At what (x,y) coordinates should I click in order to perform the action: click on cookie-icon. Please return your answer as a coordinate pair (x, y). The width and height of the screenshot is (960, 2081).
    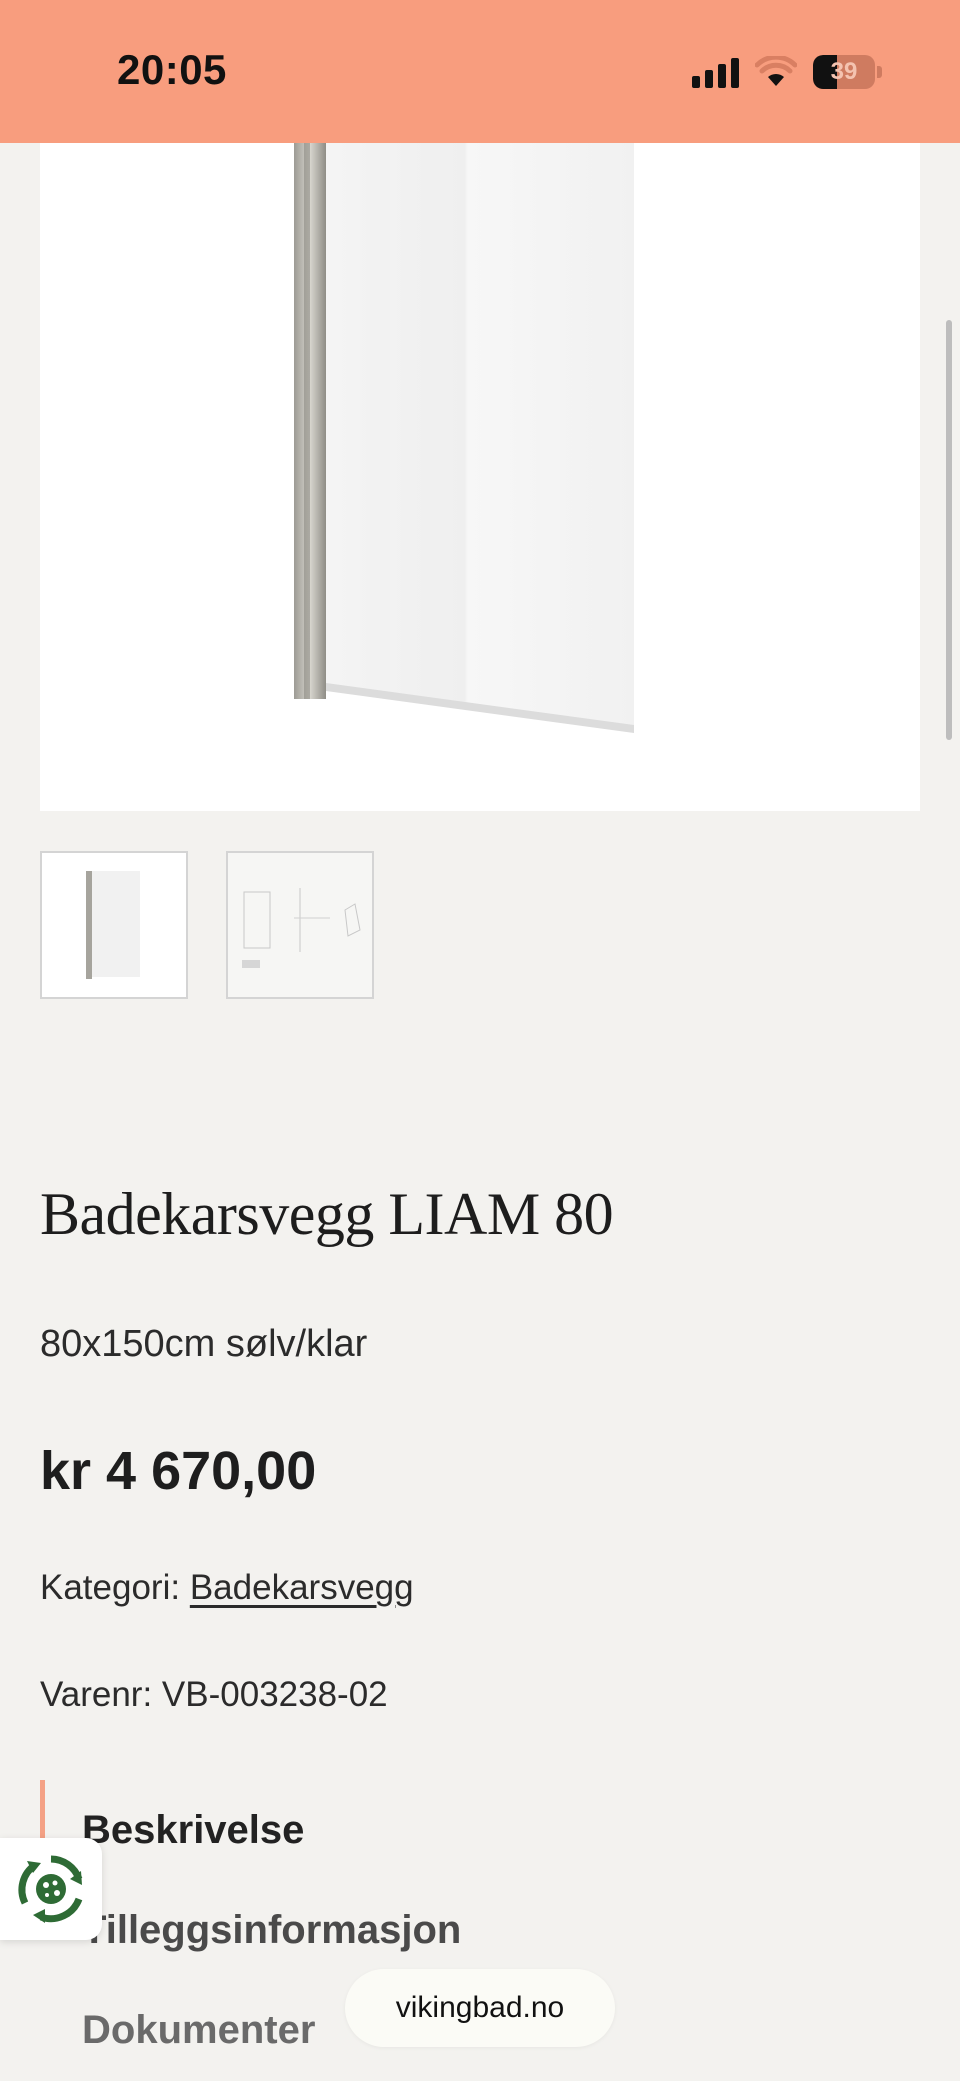
    Looking at the image, I should click on (50, 1889).